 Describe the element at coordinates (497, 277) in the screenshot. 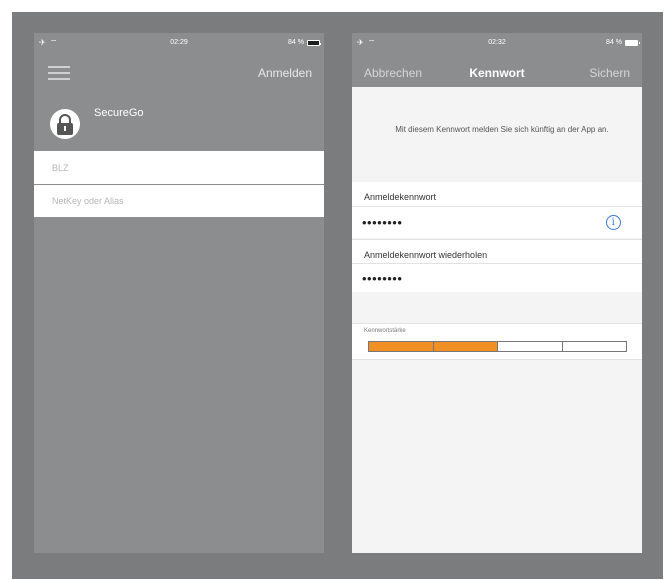

I see `password-repeat-field: ••••••••` at that location.